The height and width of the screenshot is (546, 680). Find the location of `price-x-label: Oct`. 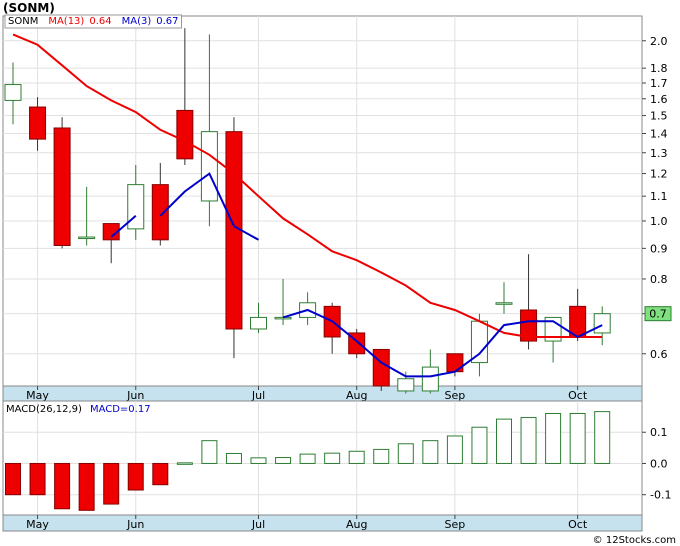

price-x-label: Oct is located at coordinates (578, 395).